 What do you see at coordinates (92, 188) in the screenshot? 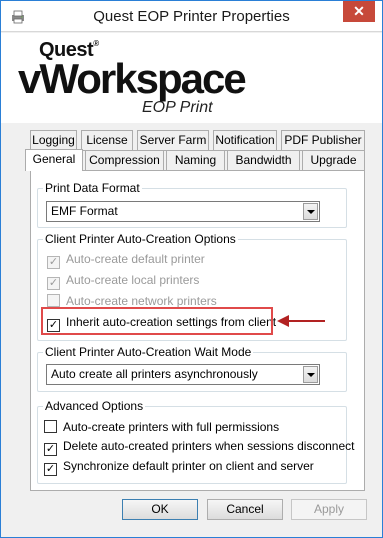
I see `print-data-format-label: Print Data Format` at bounding box center [92, 188].